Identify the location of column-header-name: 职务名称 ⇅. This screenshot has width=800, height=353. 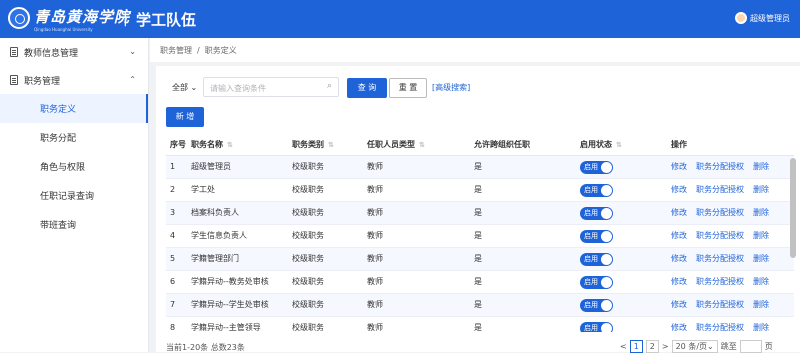
(212, 145).